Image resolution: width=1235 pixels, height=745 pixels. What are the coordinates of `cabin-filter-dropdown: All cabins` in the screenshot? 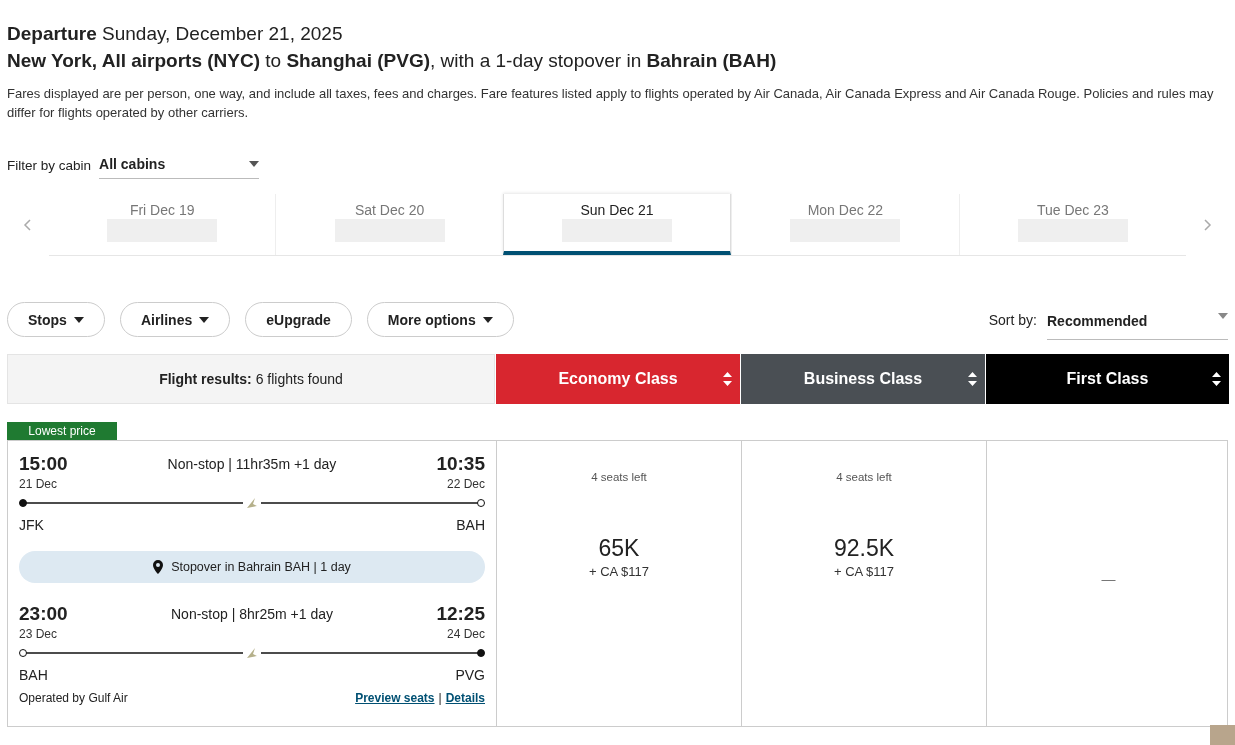 It's located at (179, 165).